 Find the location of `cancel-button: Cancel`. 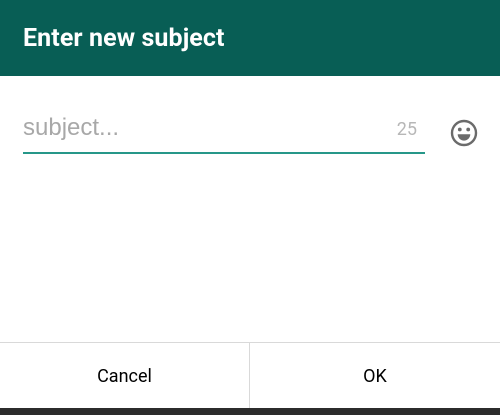

cancel-button: Cancel is located at coordinates (124, 376).